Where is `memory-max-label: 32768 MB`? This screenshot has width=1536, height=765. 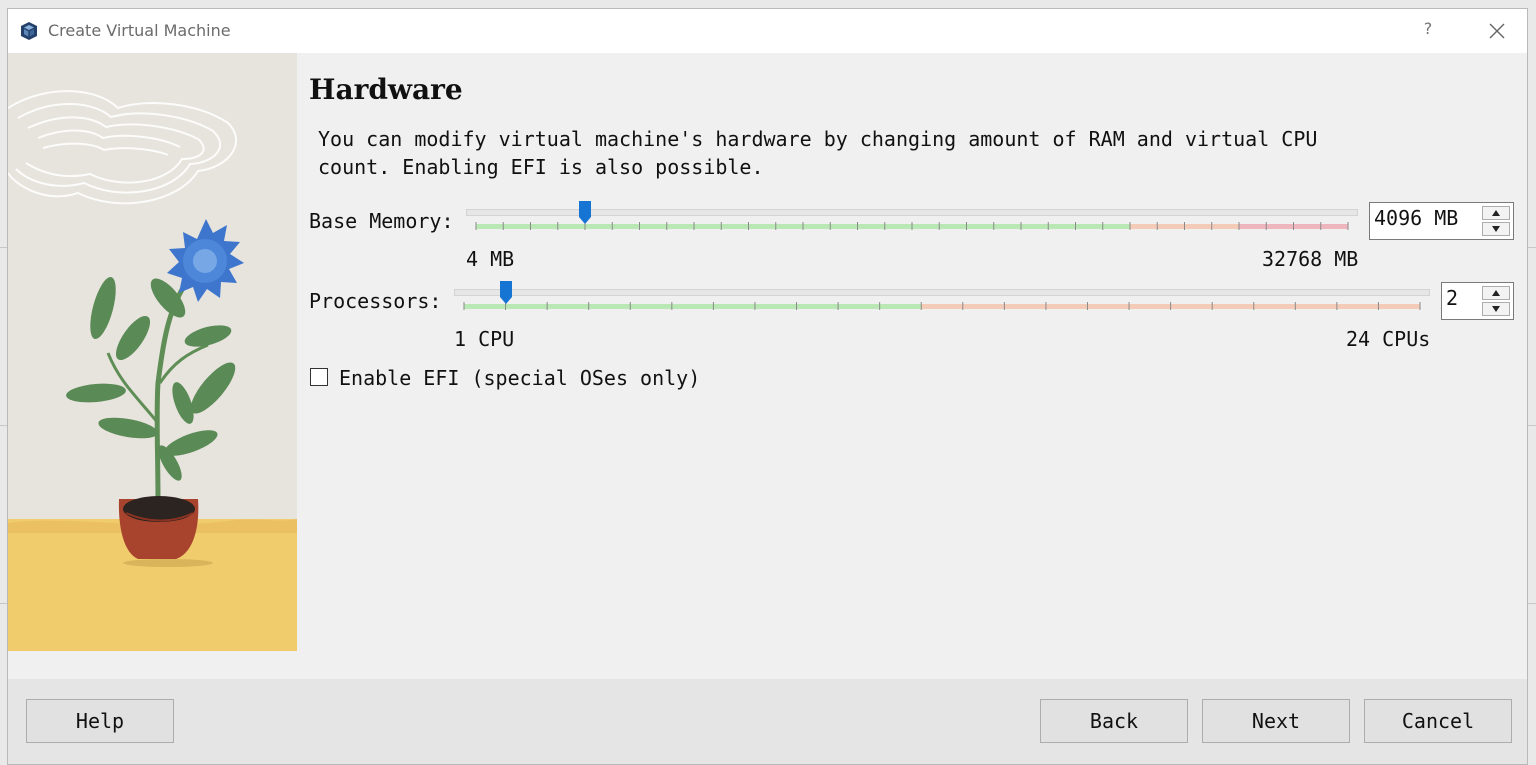
memory-max-label: 32768 MB is located at coordinates (1310, 259).